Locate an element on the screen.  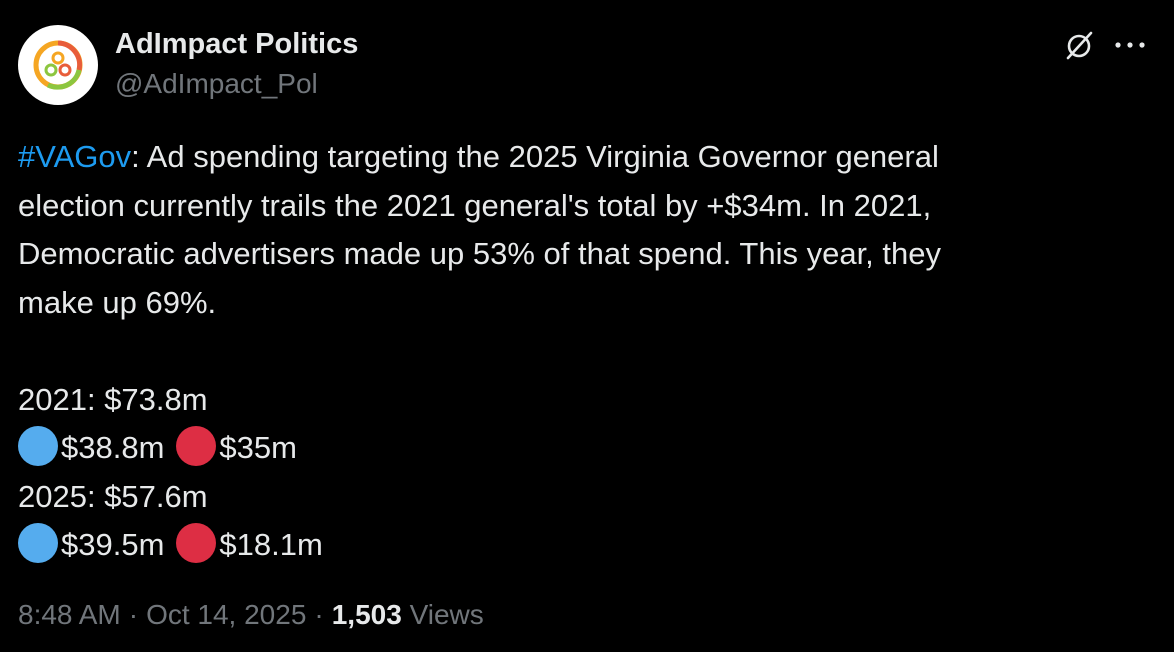
tweet-date: Oct 14, 2025 is located at coordinates (226, 614).